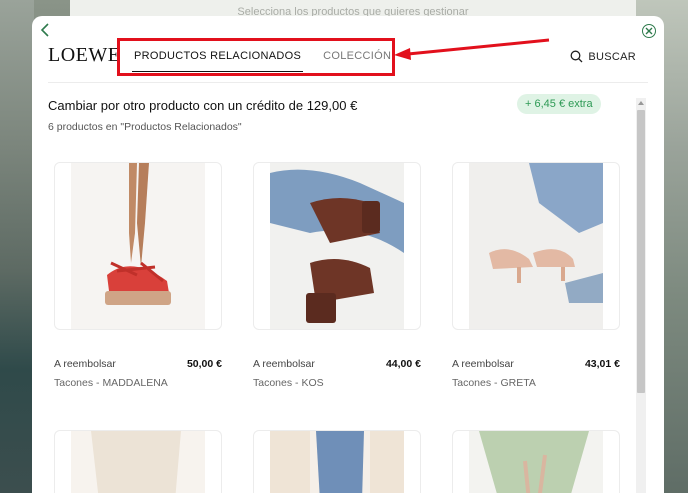 The height and width of the screenshot is (493, 688). Describe the element at coordinates (348, 82) in the screenshot. I see `header-divider` at that location.